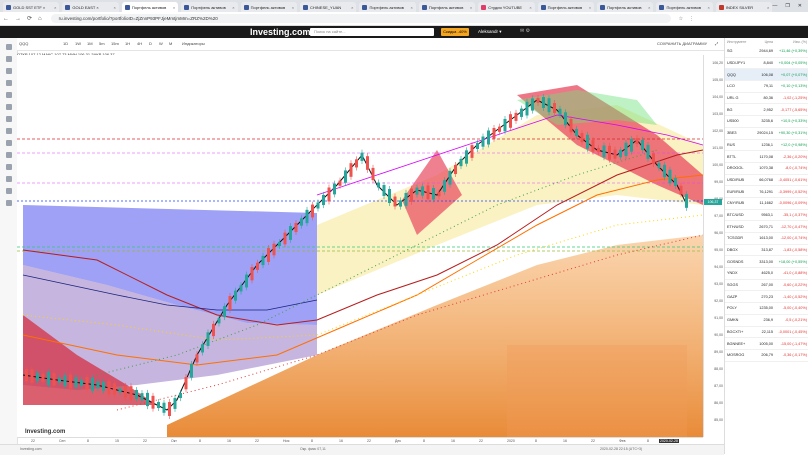  What do you see at coordinates (766, 181) in the screenshot?
I see `watchlist-row: USD/RUB 66,0768 -0,4051 (-0,61%)` at bounding box center [766, 181].